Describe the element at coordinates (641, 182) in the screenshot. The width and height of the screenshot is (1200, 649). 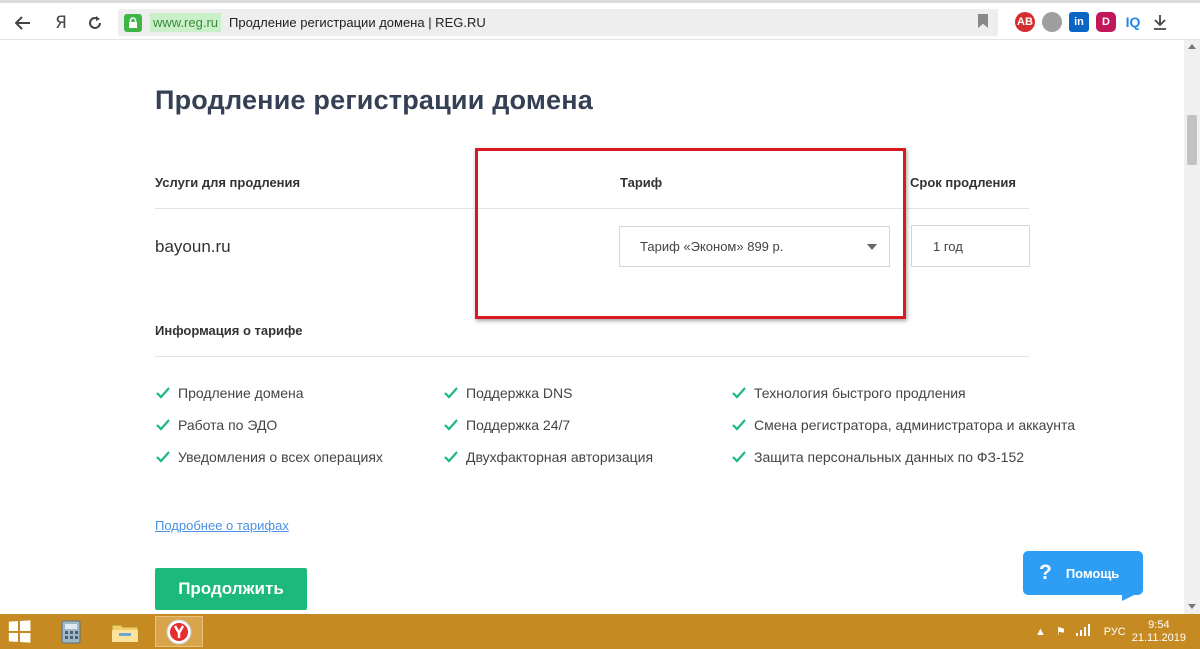
I see `column-header-tariff: Тариф` at that location.